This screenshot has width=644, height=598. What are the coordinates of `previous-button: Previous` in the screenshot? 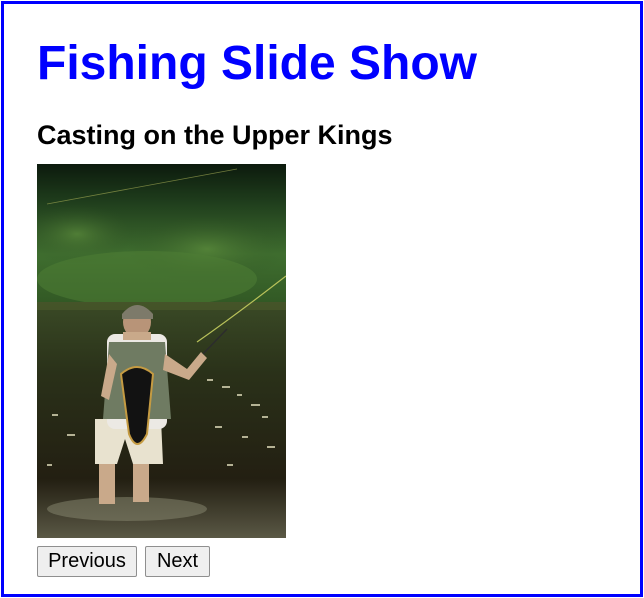 It's located at (87, 561).